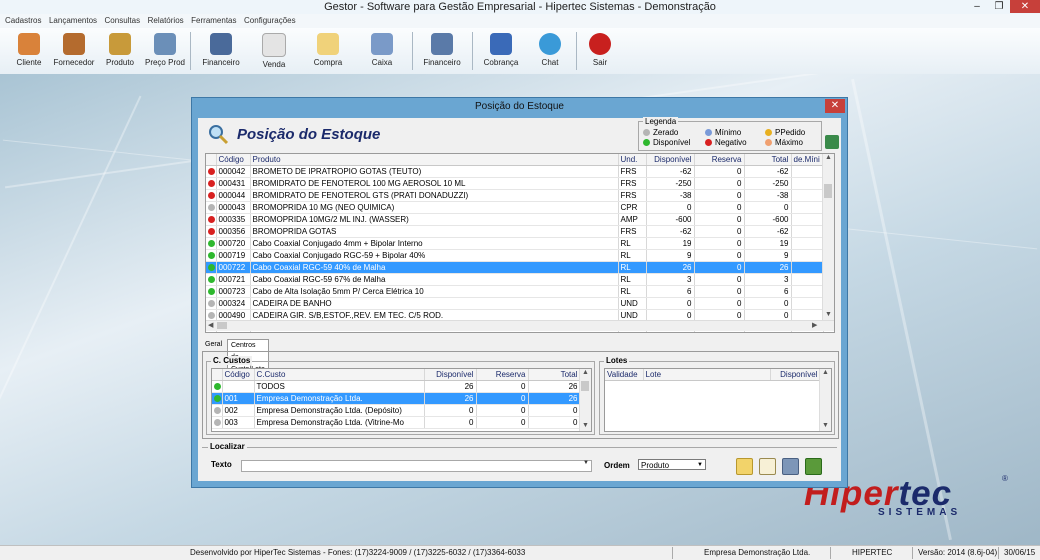 This screenshot has height=560, width=1040. I want to click on menu-cadastros: Cadastros, so click(23, 21).